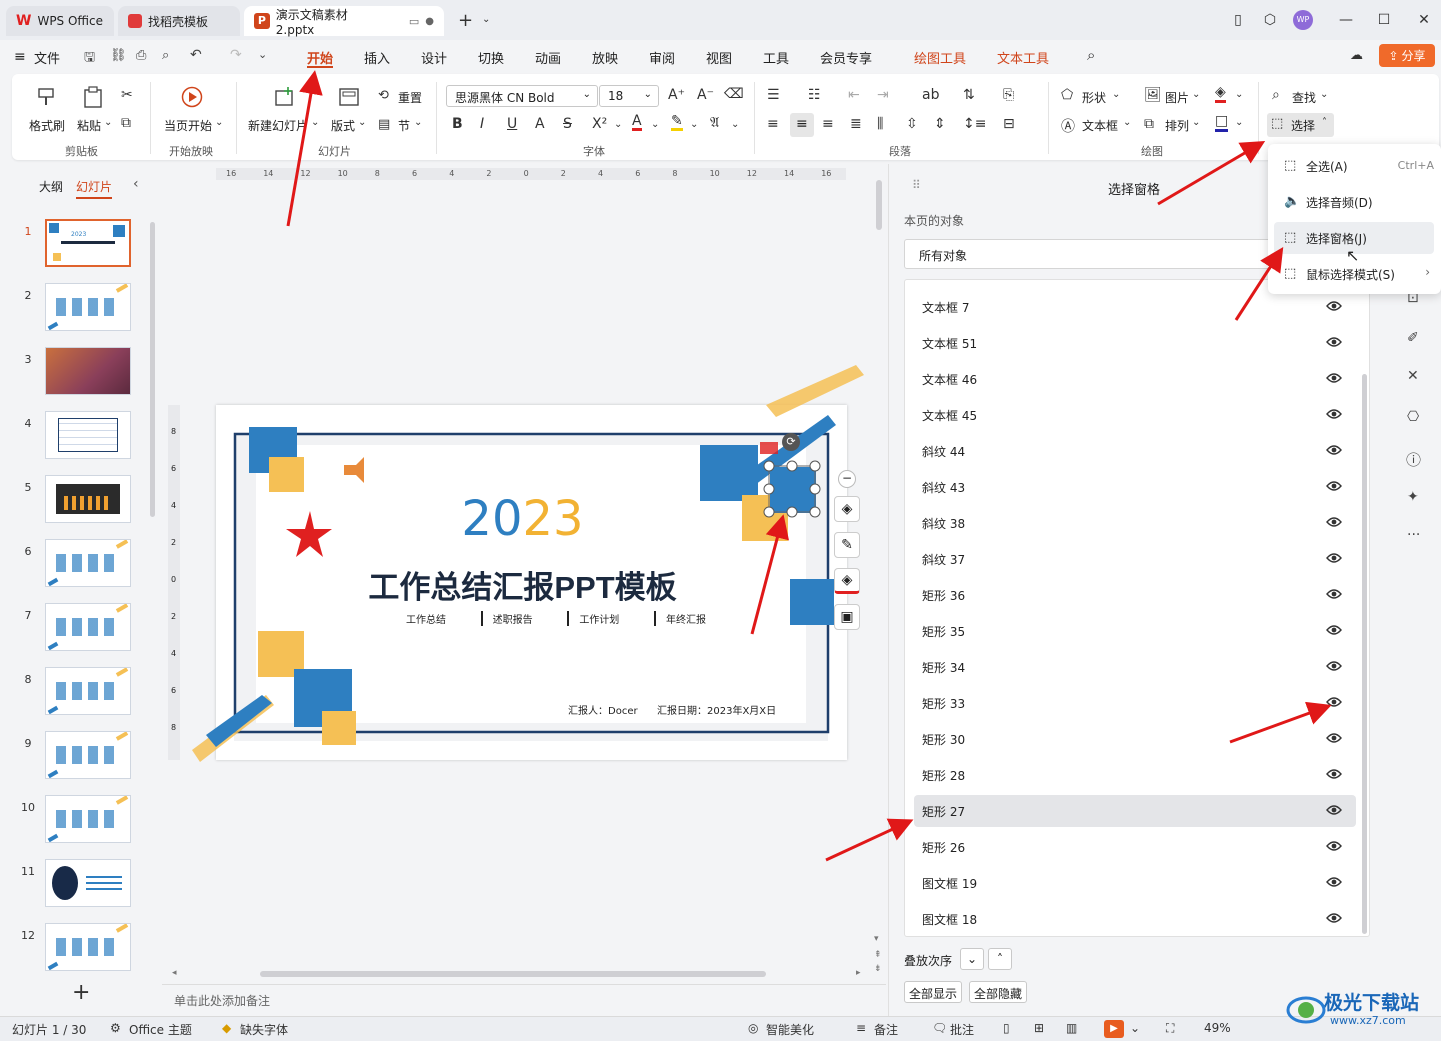 The image size is (1441, 1041). I want to click on decrease-indent-icon: ⇤, so click(854, 95).